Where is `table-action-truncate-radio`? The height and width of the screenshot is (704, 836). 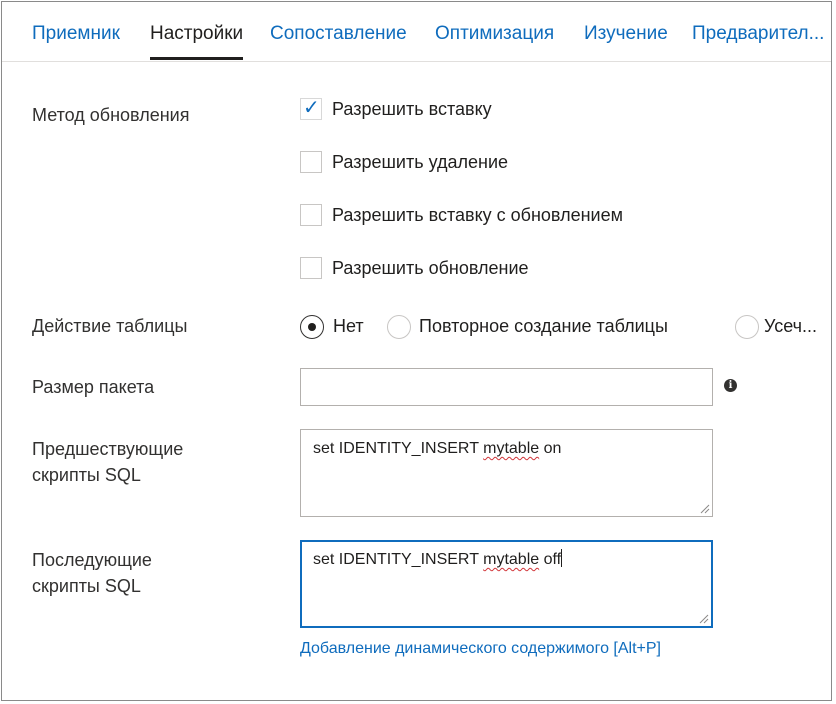 table-action-truncate-radio is located at coordinates (747, 327).